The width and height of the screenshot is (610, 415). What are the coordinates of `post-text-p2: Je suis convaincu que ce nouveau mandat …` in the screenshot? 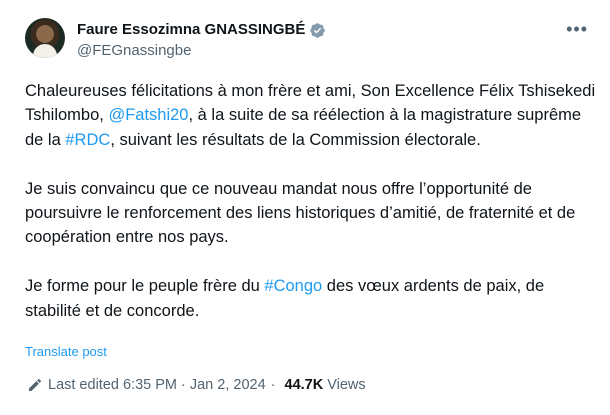 It's located at (302, 213).